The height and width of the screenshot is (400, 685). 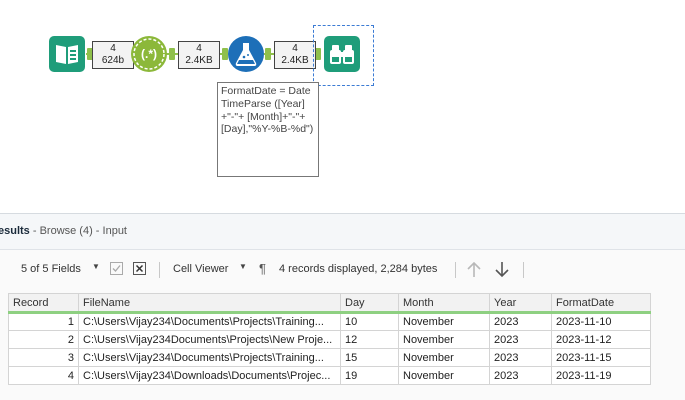 I want to click on cell-formatdate: 2023-11-19, so click(x=601, y=375).